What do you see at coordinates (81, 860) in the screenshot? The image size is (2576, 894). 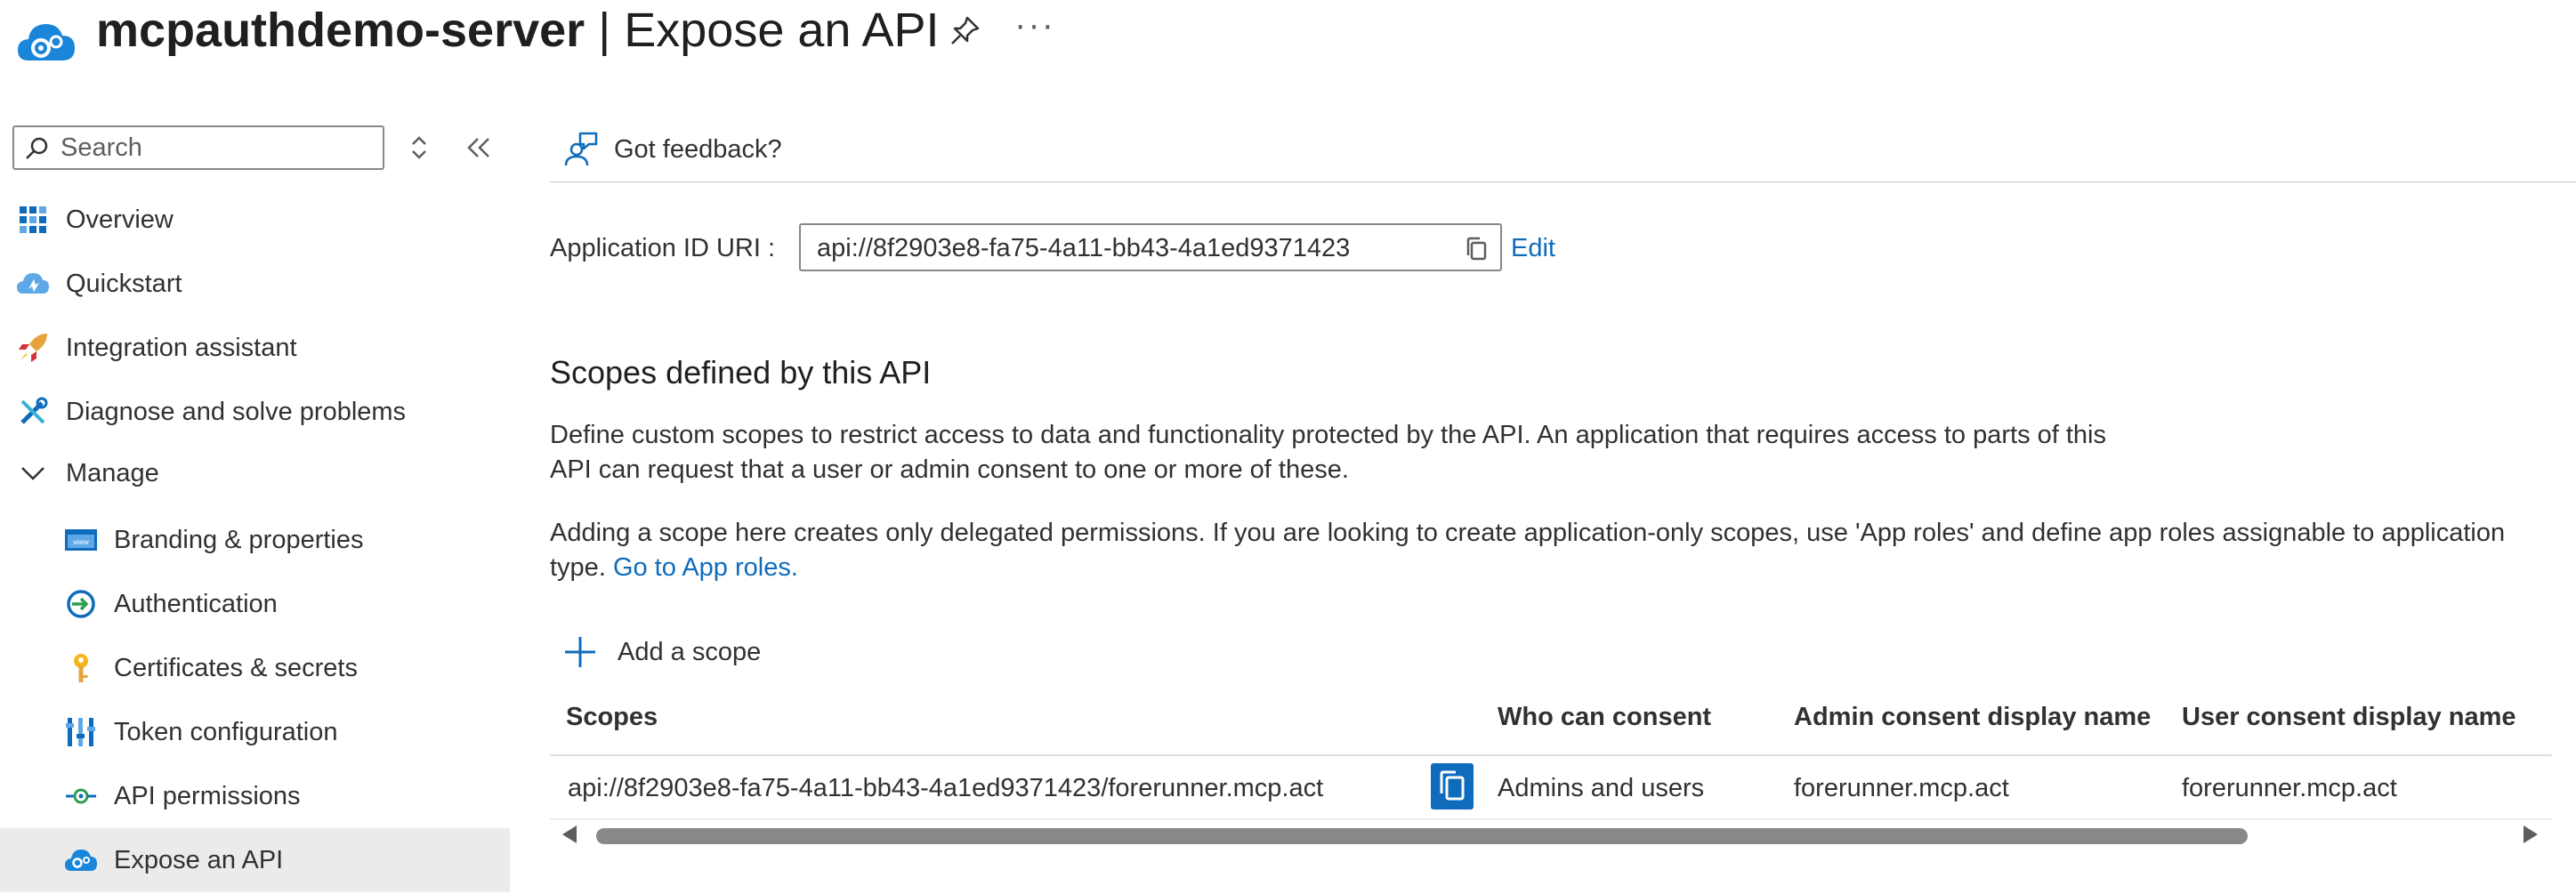 I see `expose-api-icon` at bounding box center [81, 860].